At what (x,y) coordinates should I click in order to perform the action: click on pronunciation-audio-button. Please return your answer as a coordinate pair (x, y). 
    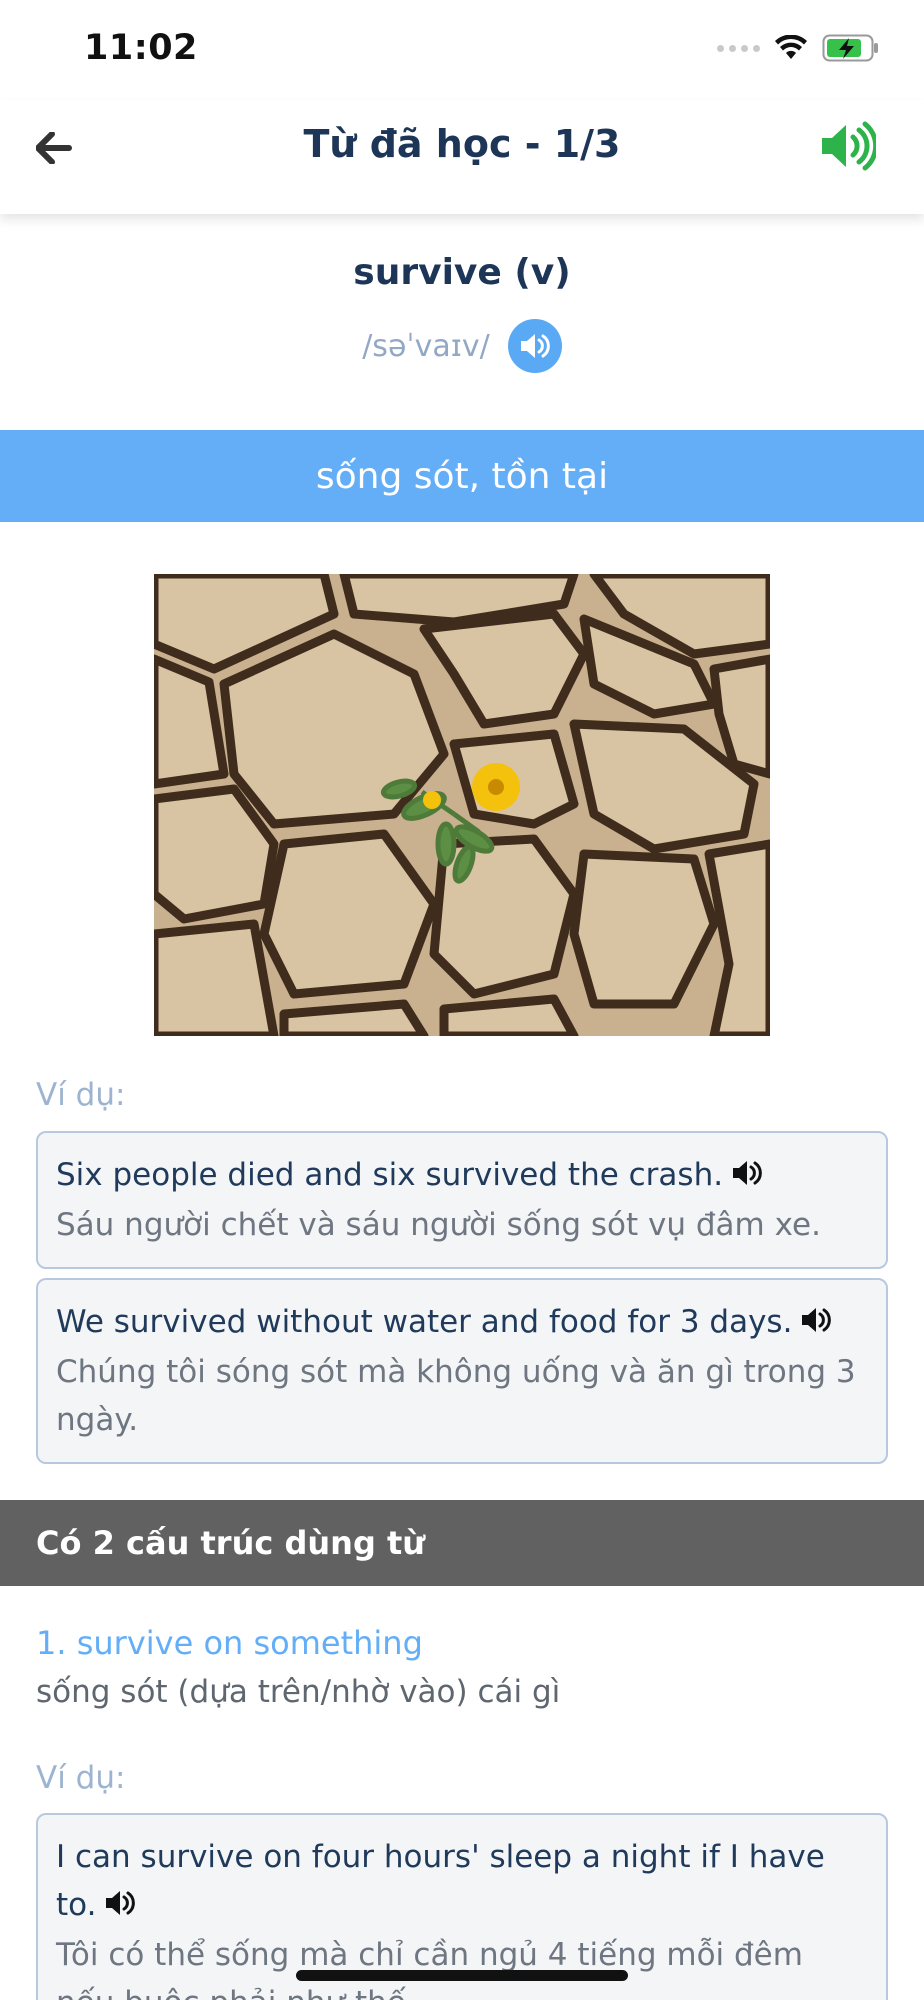
    Looking at the image, I should click on (534, 346).